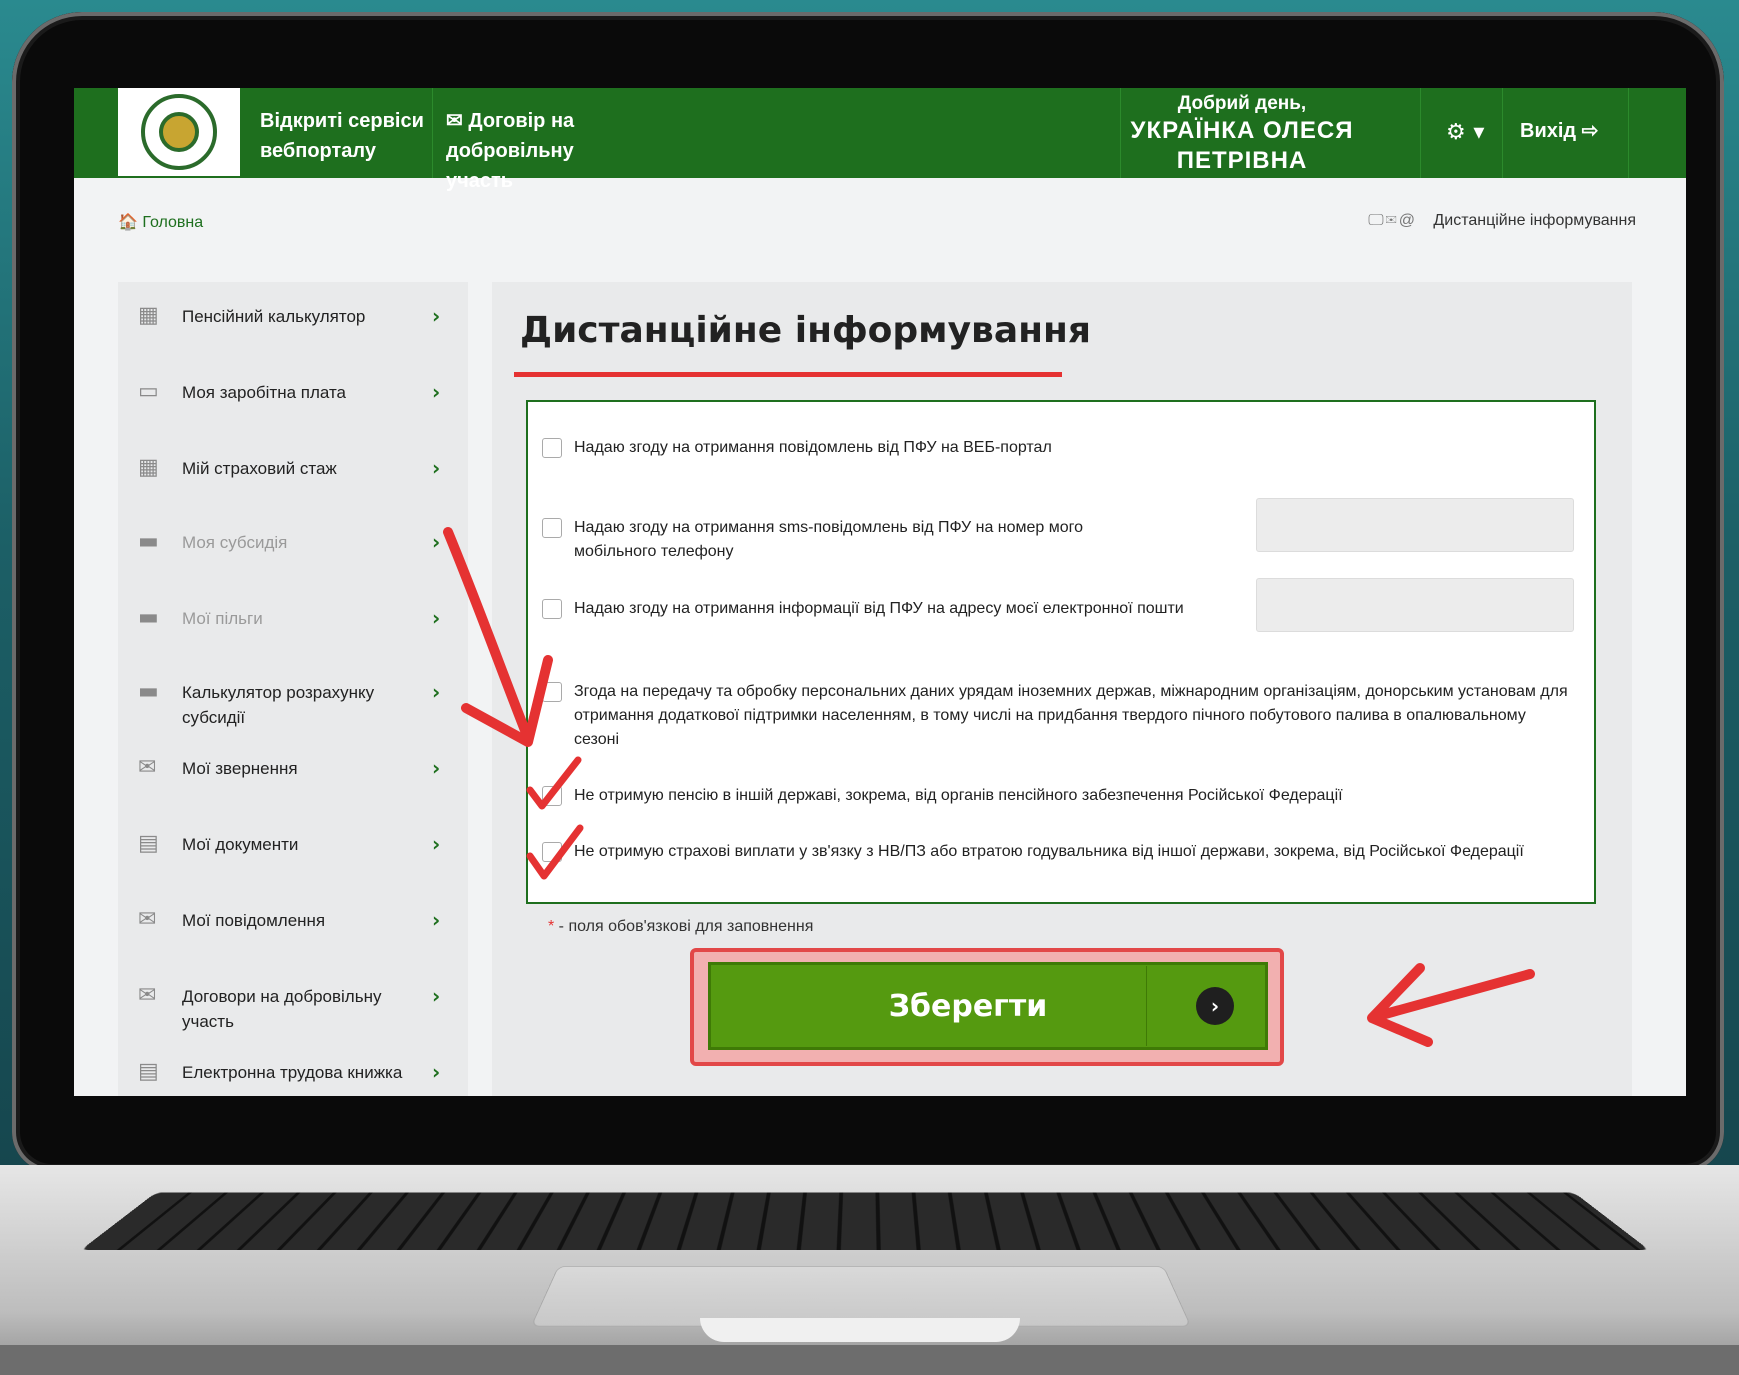  What do you see at coordinates (1465, 132) in the screenshot?
I see `settings-dropdown: ⚙ ▾` at bounding box center [1465, 132].